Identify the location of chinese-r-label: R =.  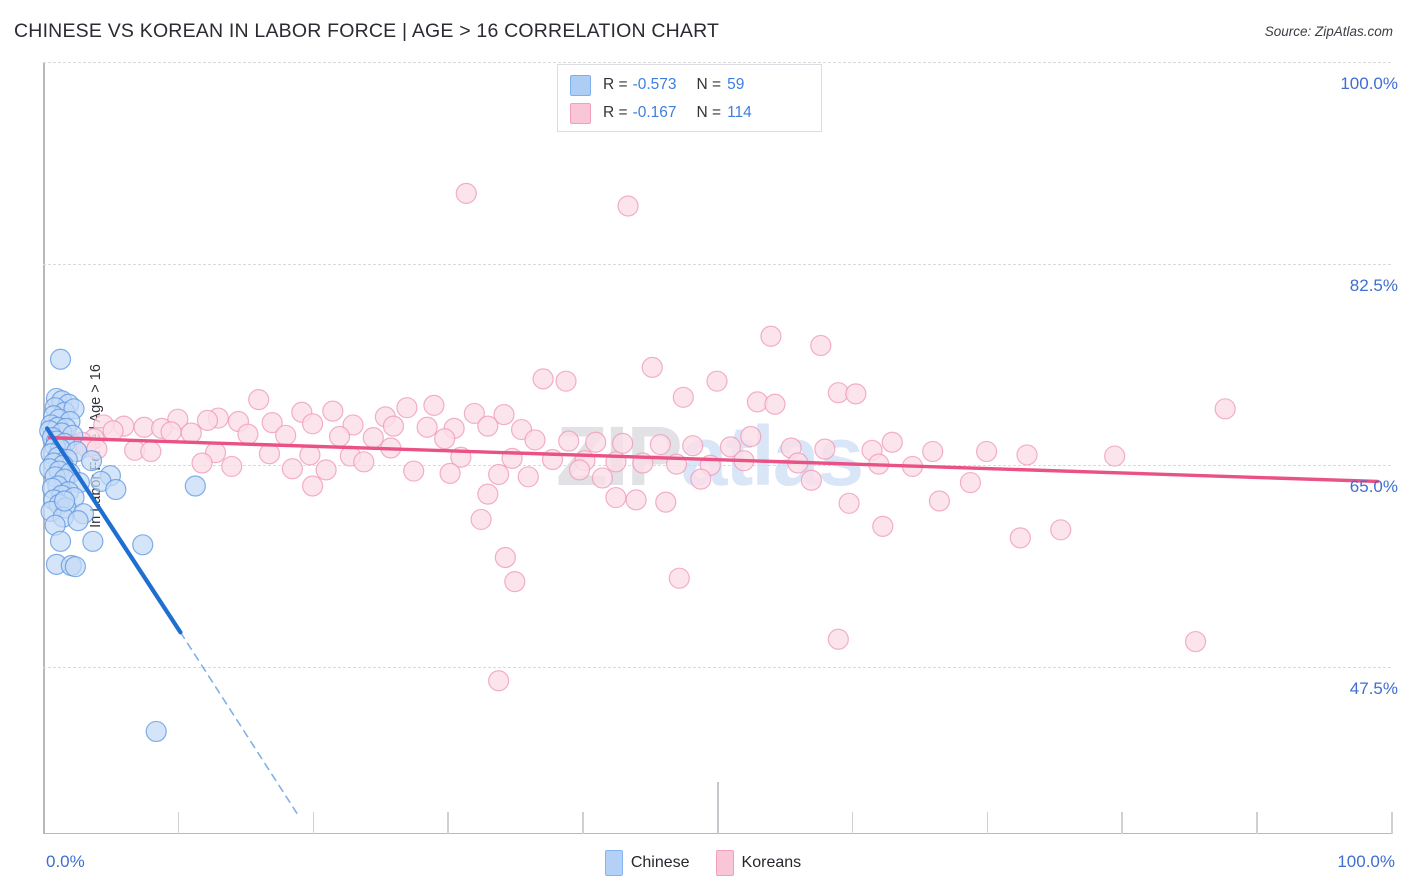
(615, 84).